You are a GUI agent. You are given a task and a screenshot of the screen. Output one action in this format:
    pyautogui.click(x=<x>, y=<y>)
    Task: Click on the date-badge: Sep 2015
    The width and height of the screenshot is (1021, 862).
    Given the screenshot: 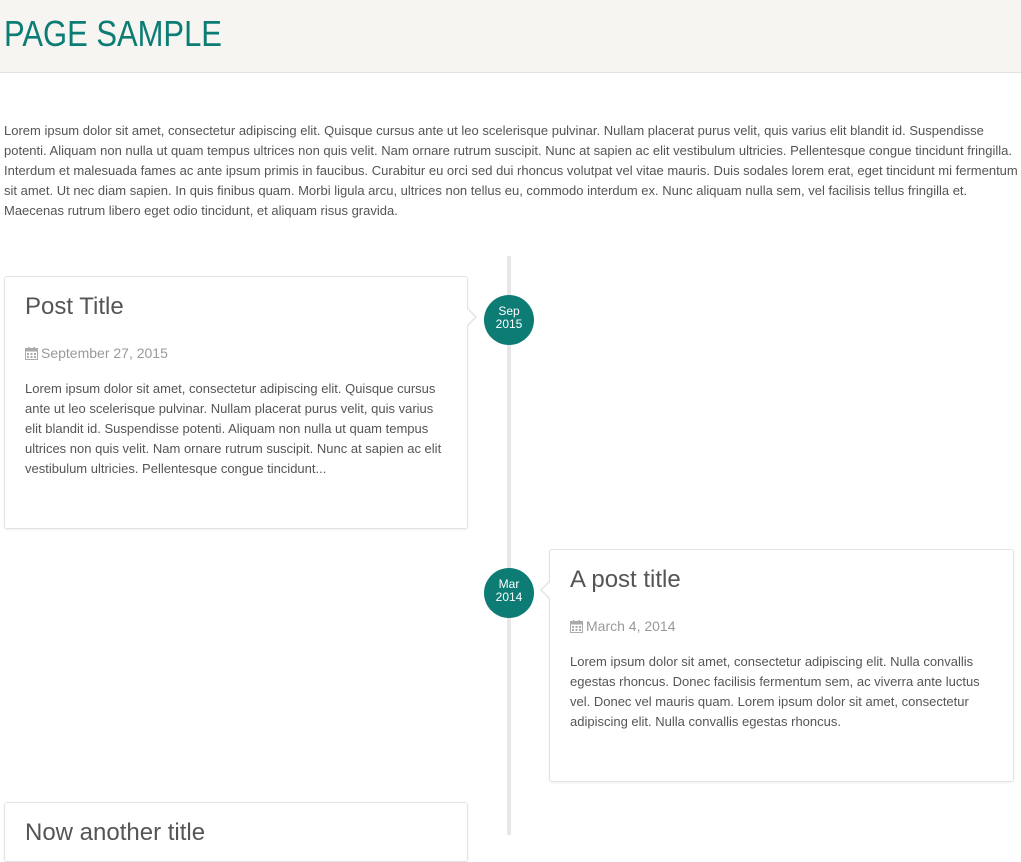 What is the action you would take?
    pyautogui.click(x=509, y=320)
    